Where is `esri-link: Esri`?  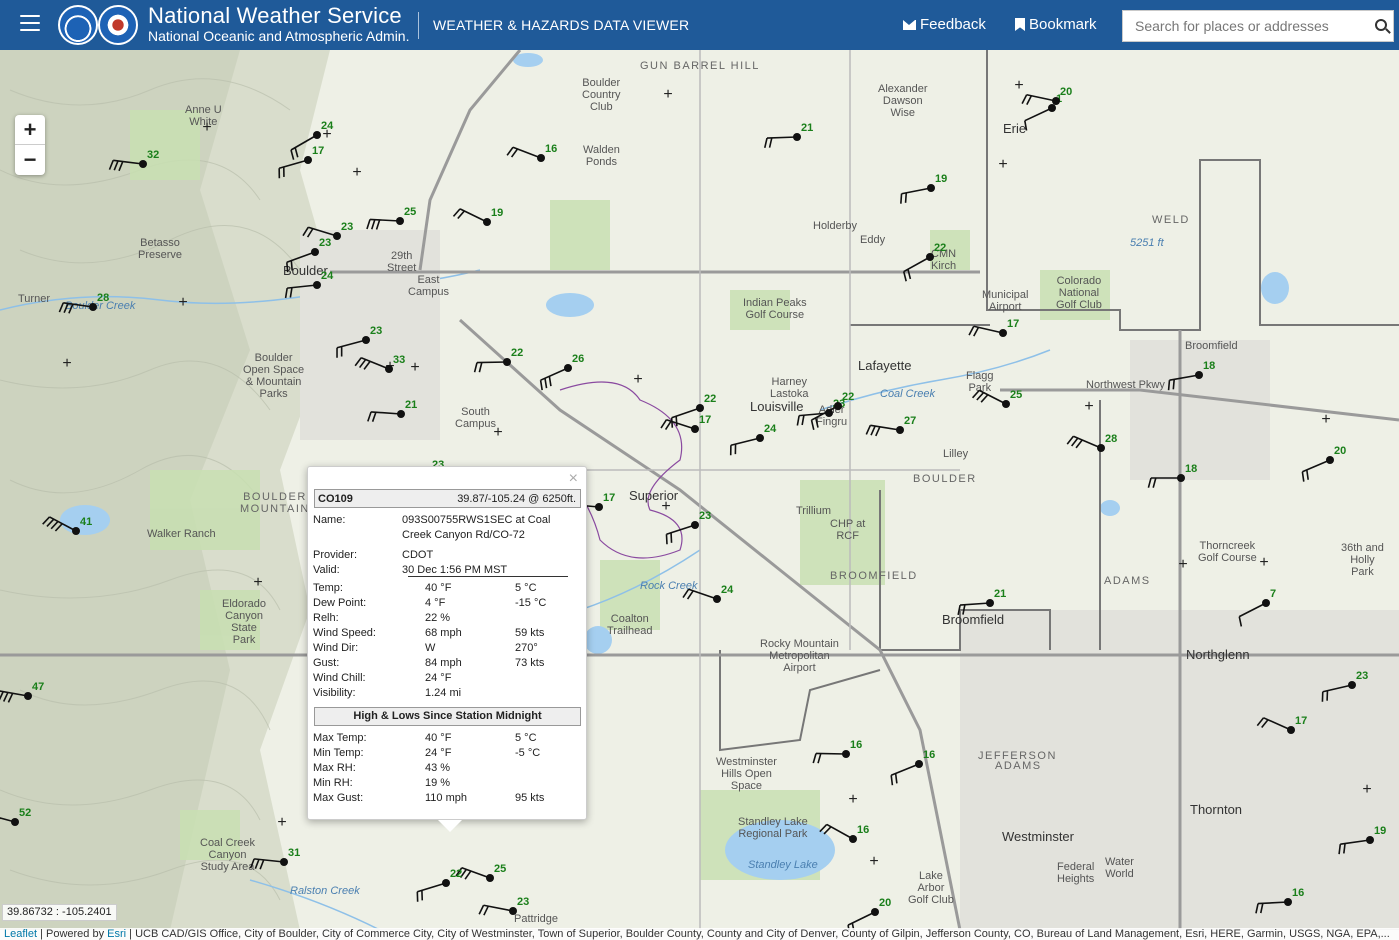 esri-link: Esri is located at coordinates (116, 934).